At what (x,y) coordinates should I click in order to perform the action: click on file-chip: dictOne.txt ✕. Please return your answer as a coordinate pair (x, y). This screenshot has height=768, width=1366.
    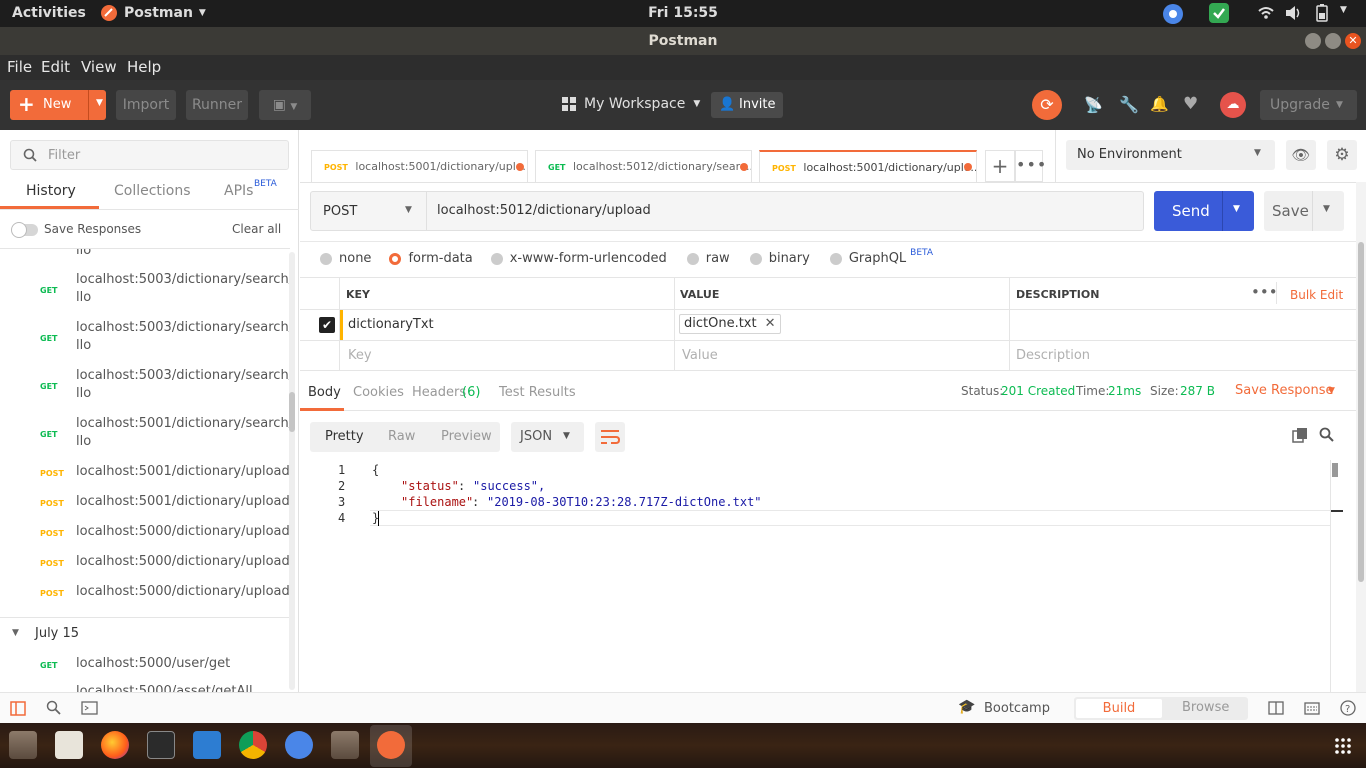
    Looking at the image, I should click on (730, 324).